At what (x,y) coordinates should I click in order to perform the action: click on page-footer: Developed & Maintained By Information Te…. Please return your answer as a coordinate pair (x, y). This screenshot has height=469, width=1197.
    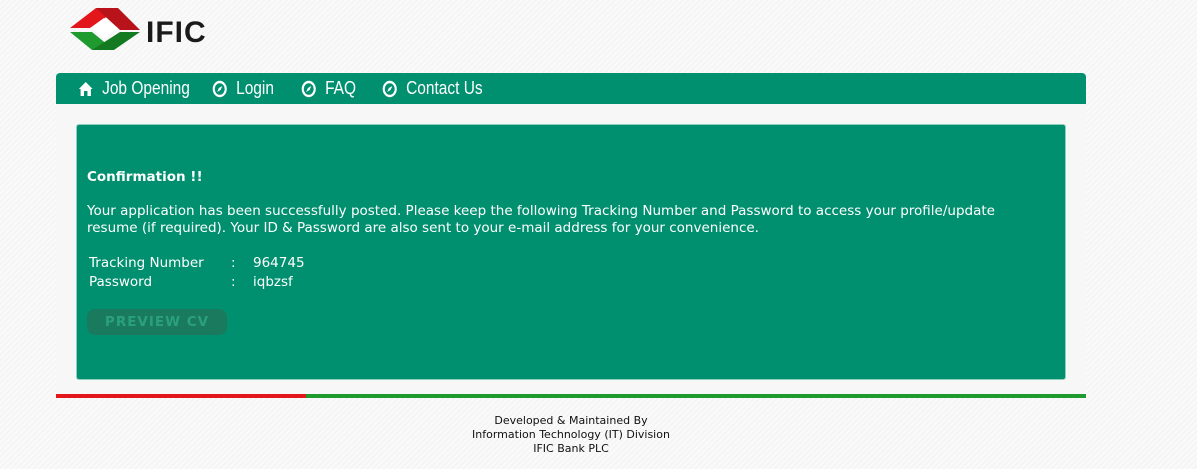
    Looking at the image, I should click on (571, 435).